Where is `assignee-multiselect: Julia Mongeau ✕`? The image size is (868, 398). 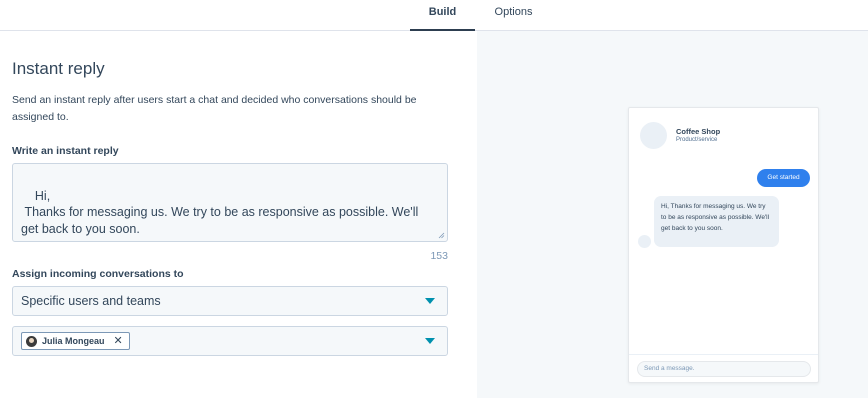
assignee-multiselect: Julia Mongeau ✕ is located at coordinates (230, 341).